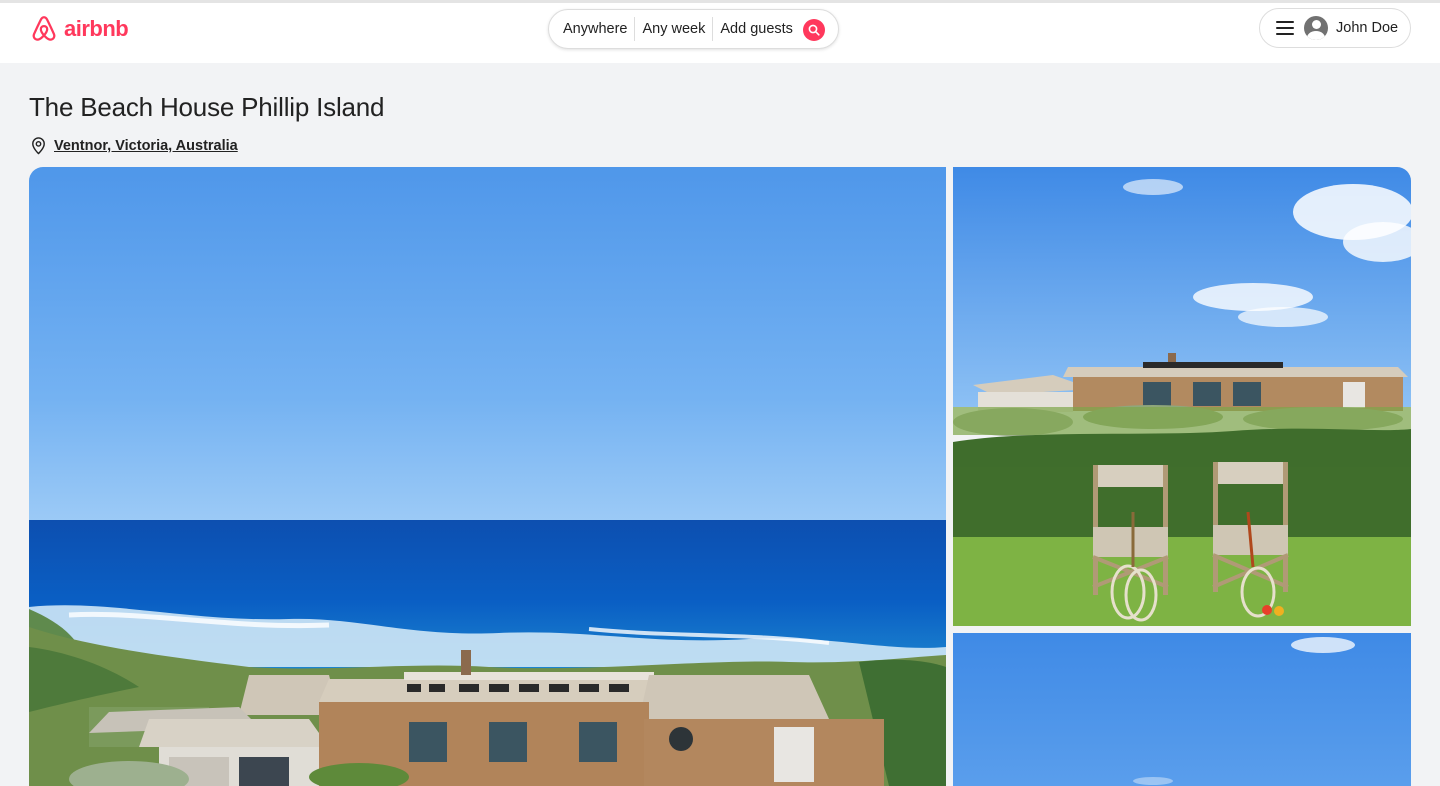 This screenshot has height=786, width=1440. I want to click on search-bar: Anywhere Any week Add guests, so click(693, 29).